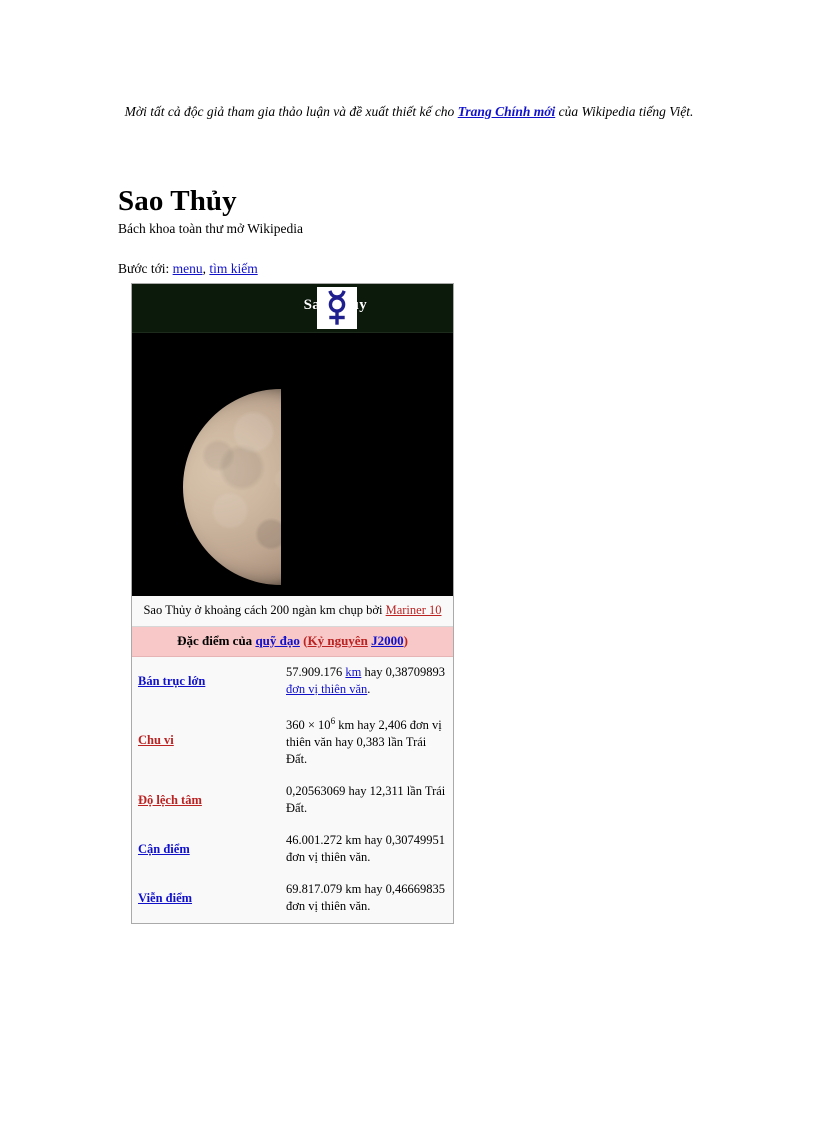 This screenshot has width=816, height=1123. Describe the element at coordinates (387, 640) in the screenshot. I see `section-link-j2000: J2000` at that location.